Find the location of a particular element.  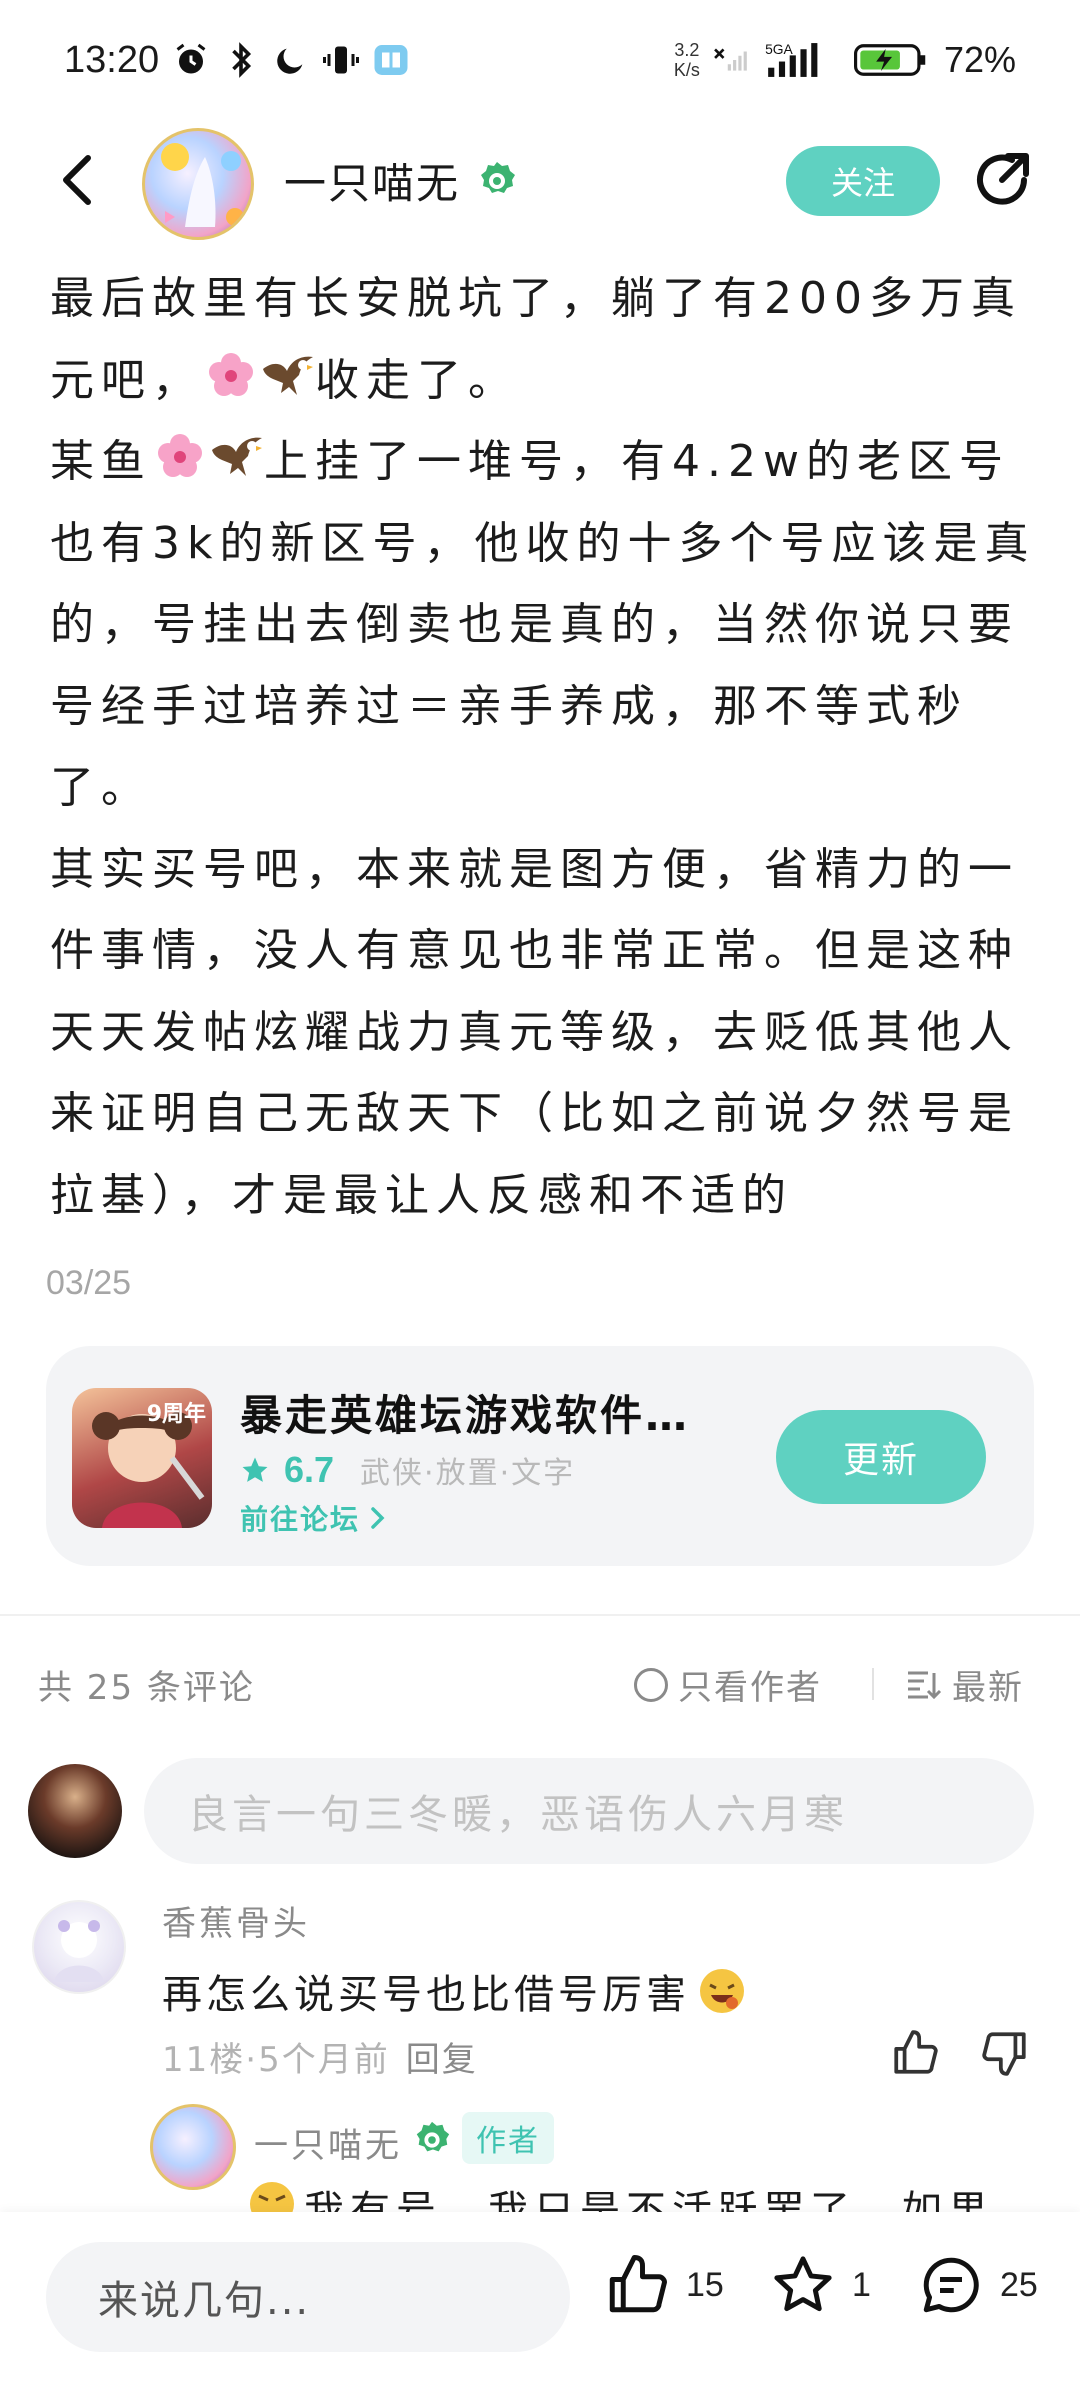

comment-like-button is located at coordinates (915, 2053).